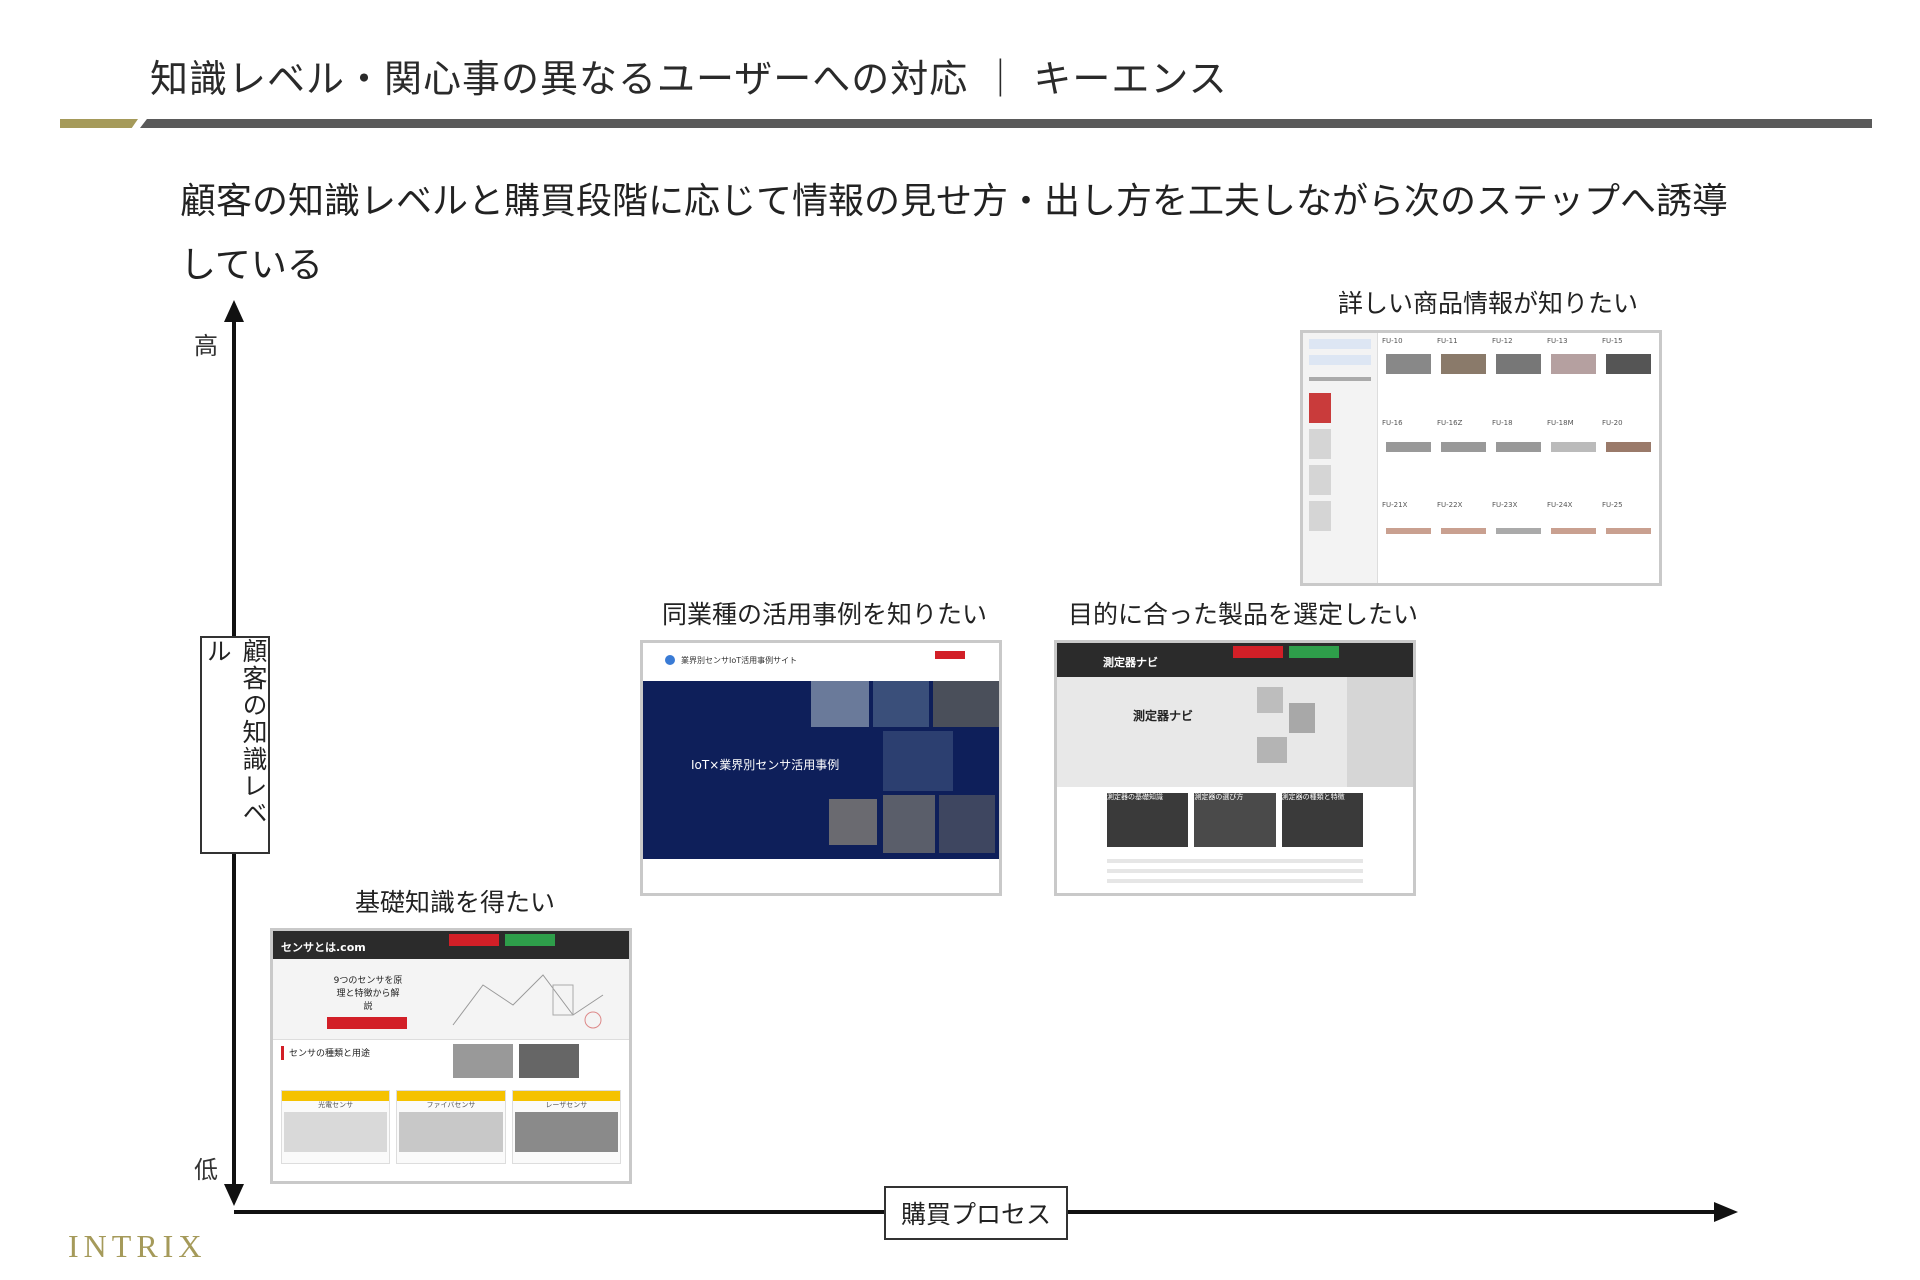 Image resolution: width=1920 pixels, height=1280 pixels. I want to click on y-axis-title: 顧客の知識レベル, so click(235, 745).